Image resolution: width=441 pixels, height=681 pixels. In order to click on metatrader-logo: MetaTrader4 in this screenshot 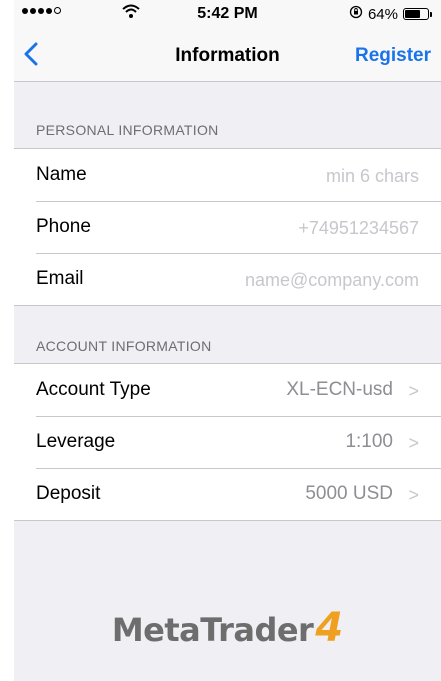, I will do `click(227, 628)`.